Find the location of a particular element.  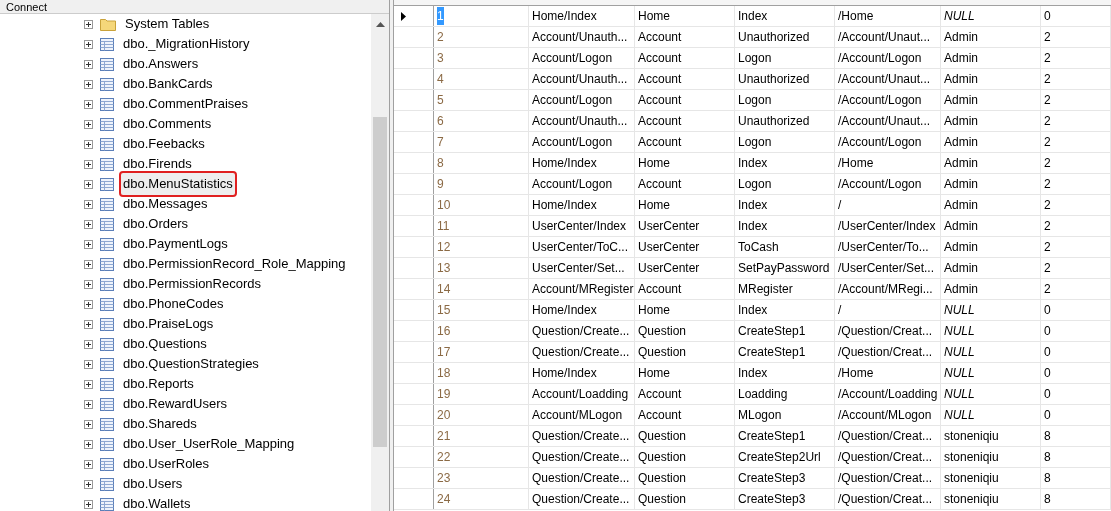

tree-item: dbo.Comments is located at coordinates (167, 124).